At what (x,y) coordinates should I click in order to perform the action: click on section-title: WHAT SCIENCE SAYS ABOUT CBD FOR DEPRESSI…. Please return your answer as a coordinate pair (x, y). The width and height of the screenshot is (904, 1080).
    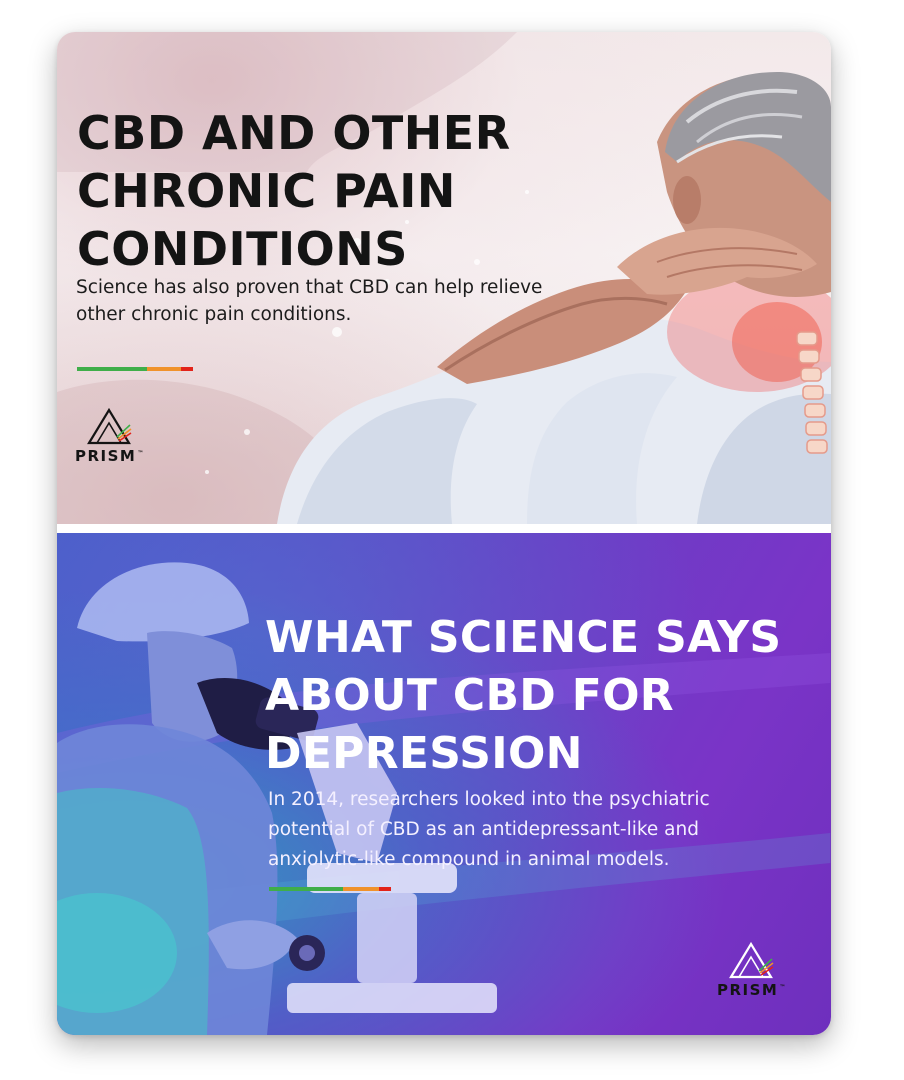
    Looking at the image, I should click on (523, 695).